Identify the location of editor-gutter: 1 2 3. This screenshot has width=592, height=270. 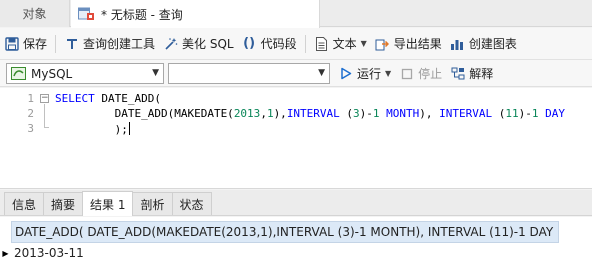
(20, 138).